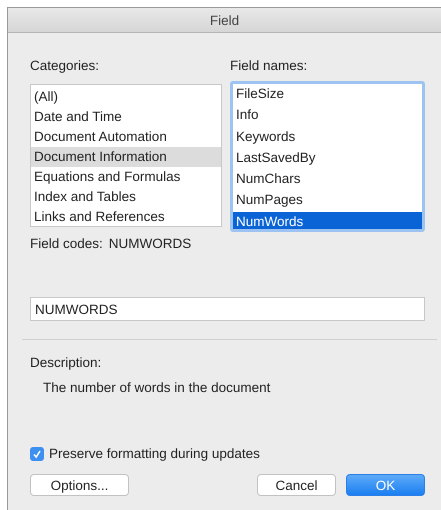  I want to click on field-name-item: NumPages, so click(327, 201).